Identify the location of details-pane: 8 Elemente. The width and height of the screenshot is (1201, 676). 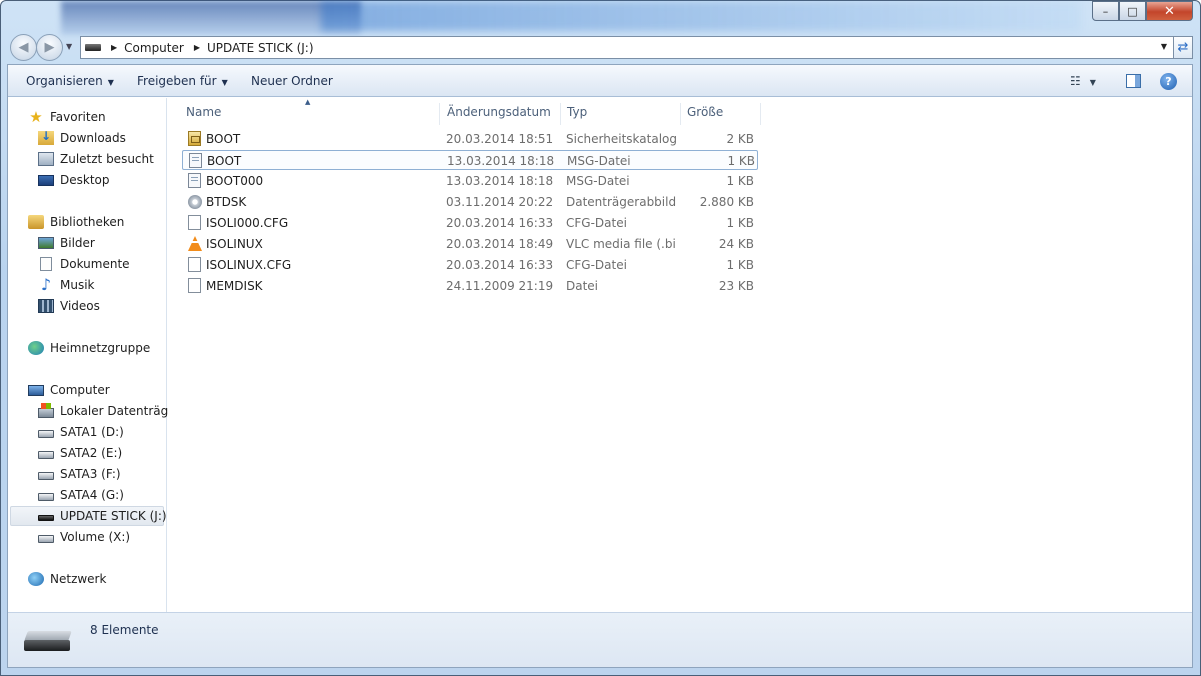
(600, 639).